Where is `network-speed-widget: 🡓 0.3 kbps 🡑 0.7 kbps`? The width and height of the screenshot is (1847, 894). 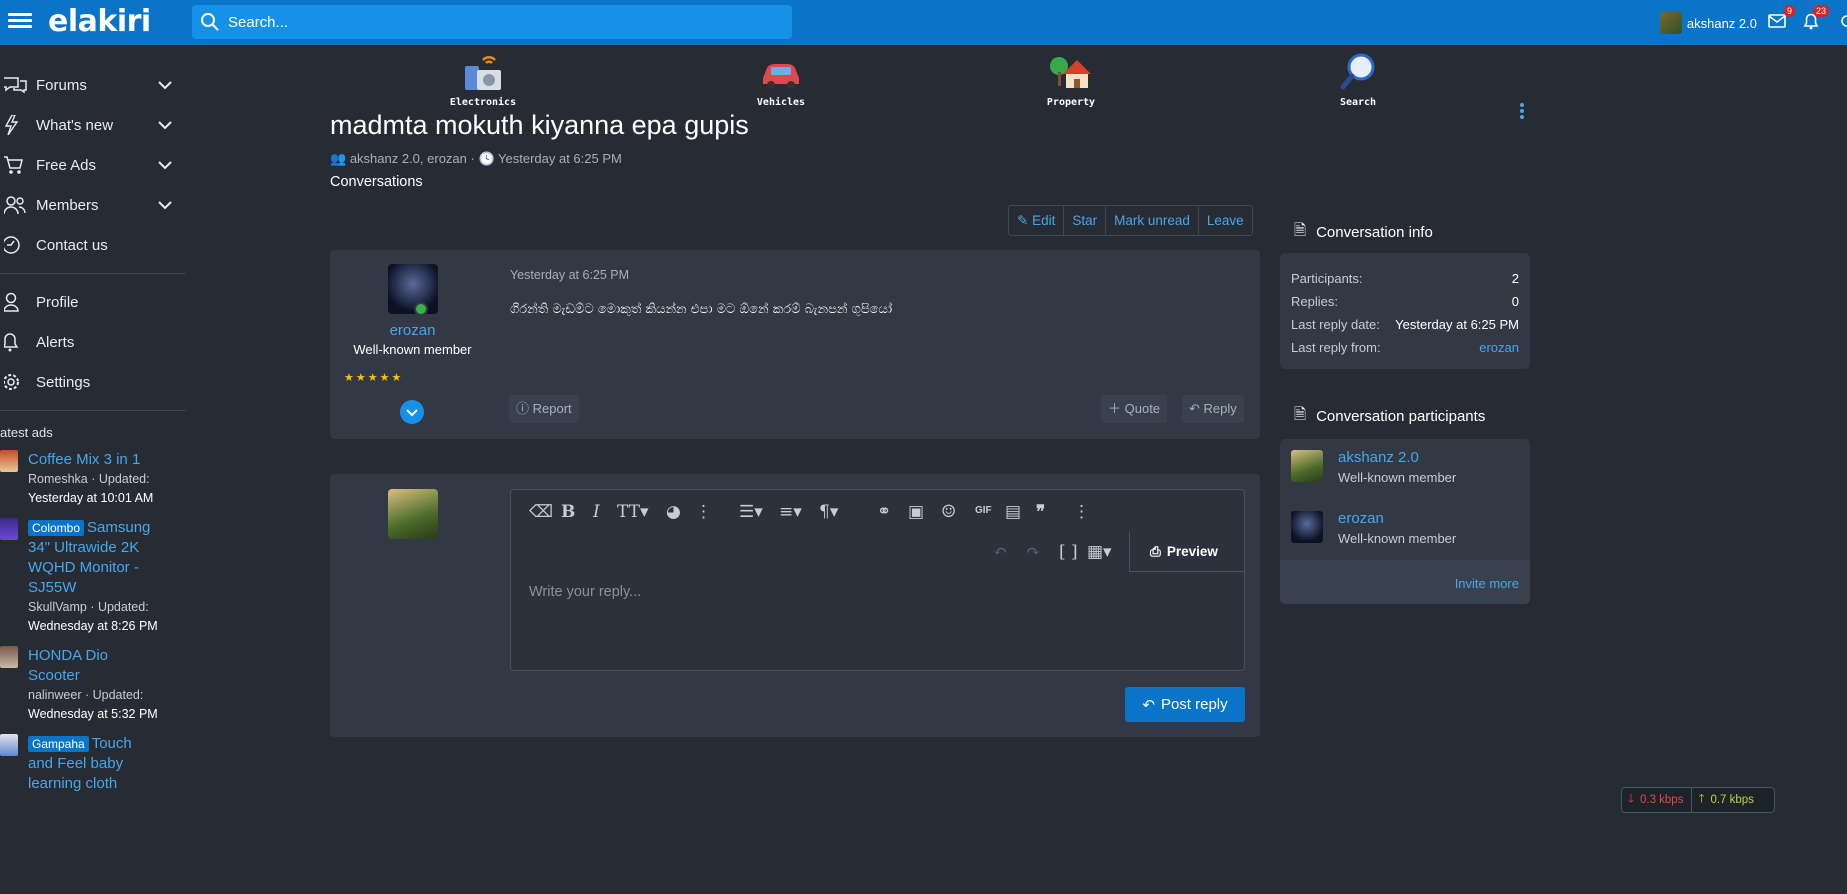
network-speed-widget: 🡓 0.3 kbps 🡑 0.7 kbps is located at coordinates (1698, 800).